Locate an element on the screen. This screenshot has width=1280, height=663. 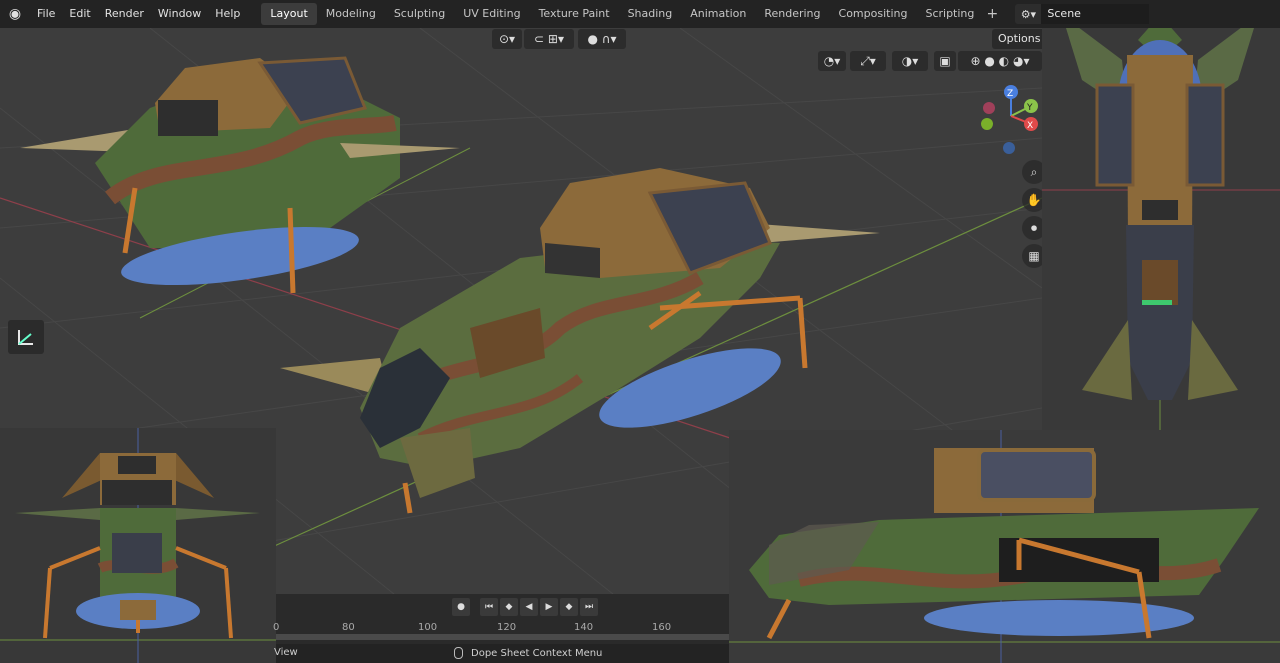
tab-layout: Layout is located at coordinates (289, 14).